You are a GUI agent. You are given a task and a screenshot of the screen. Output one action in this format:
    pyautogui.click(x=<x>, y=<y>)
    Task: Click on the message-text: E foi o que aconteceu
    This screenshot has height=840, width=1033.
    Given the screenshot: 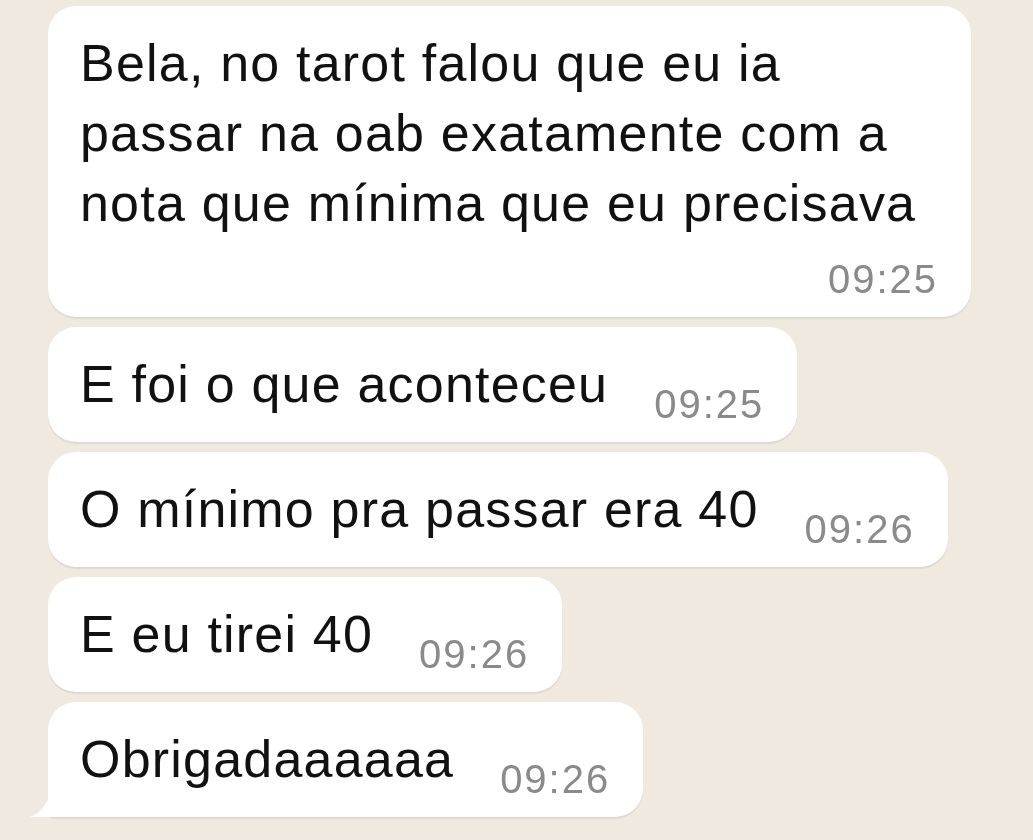 What is the action you would take?
    pyautogui.click(x=344, y=384)
    